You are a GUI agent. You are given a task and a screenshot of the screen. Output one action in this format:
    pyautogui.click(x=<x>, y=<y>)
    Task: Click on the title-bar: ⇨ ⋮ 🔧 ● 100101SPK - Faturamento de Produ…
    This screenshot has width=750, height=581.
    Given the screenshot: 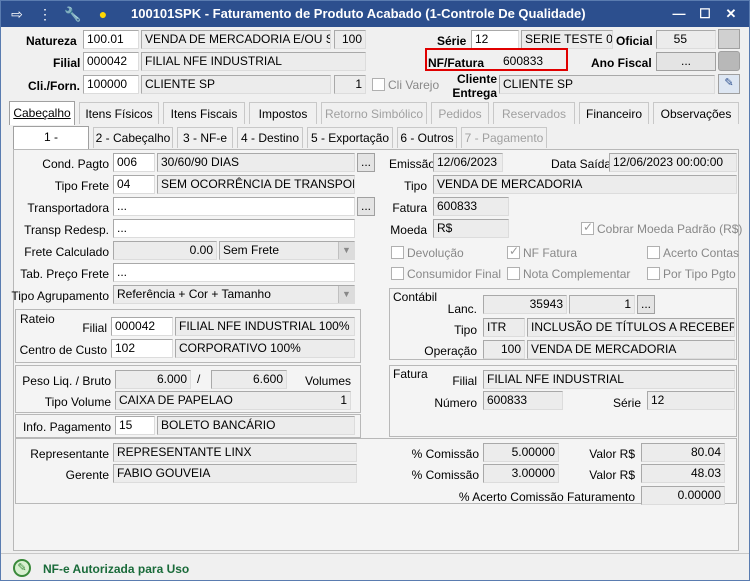 What is the action you would take?
    pyautogui.click(x=375, y=14)
    